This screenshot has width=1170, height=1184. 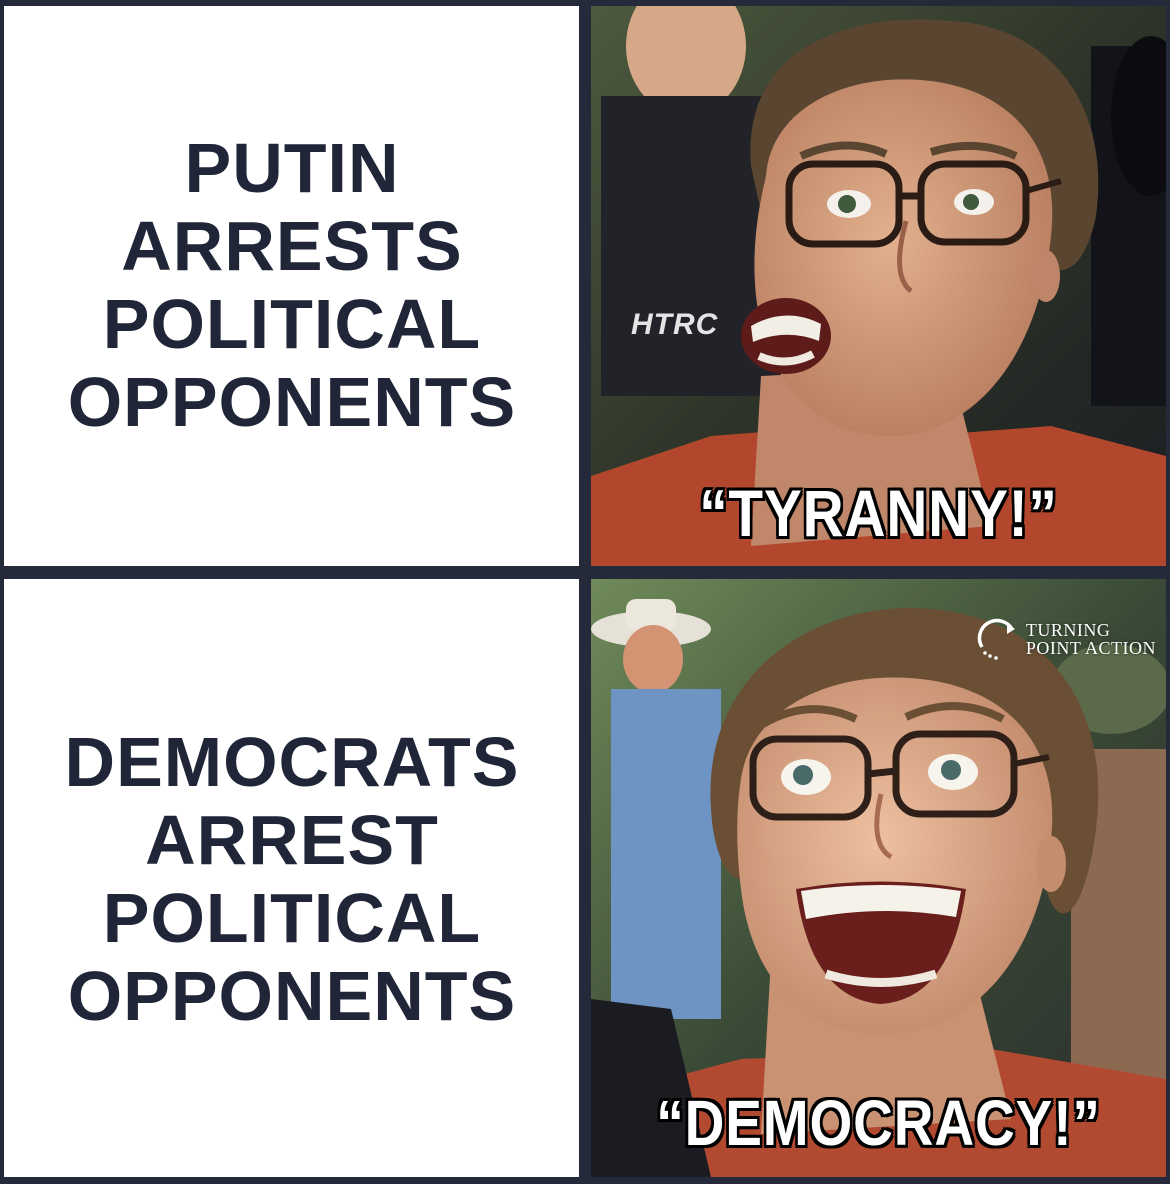 What do you see at coordinates (675, 324) in the screenshot?
I see `shirt-text: HTRC` at bounding box center [675, 324].